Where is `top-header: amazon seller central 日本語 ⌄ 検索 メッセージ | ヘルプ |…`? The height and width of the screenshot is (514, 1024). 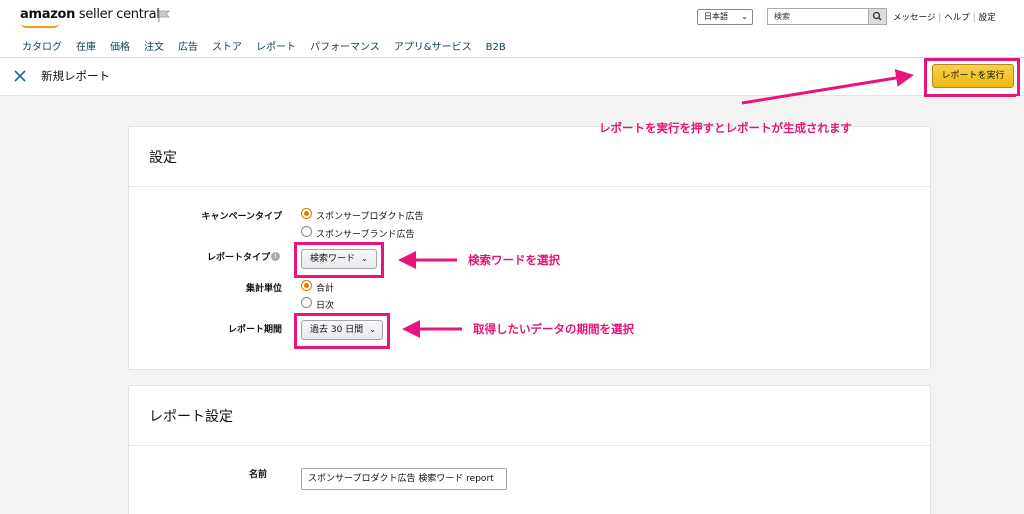
top-header: amazon seller central 日本語 ⌄ 検索 メッセージ | ヘルプ |… is located at coordinates (512, 29).